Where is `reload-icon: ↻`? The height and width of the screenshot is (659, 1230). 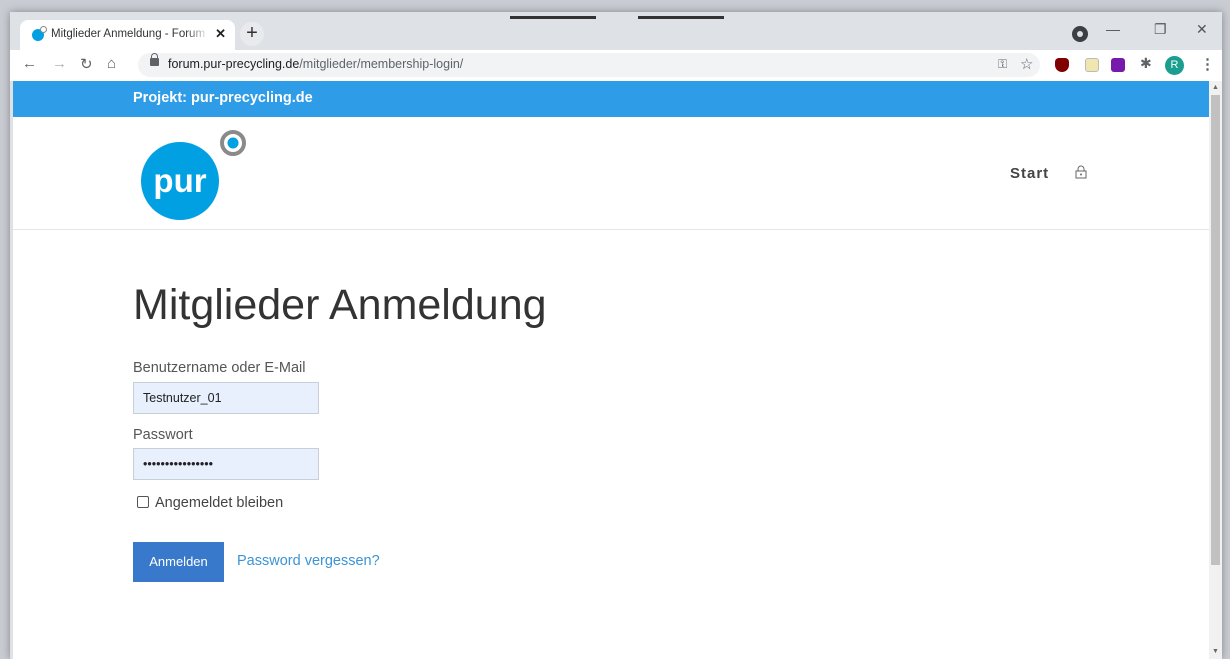
reload-icon: ↻ is located at coordinates (86, 64).